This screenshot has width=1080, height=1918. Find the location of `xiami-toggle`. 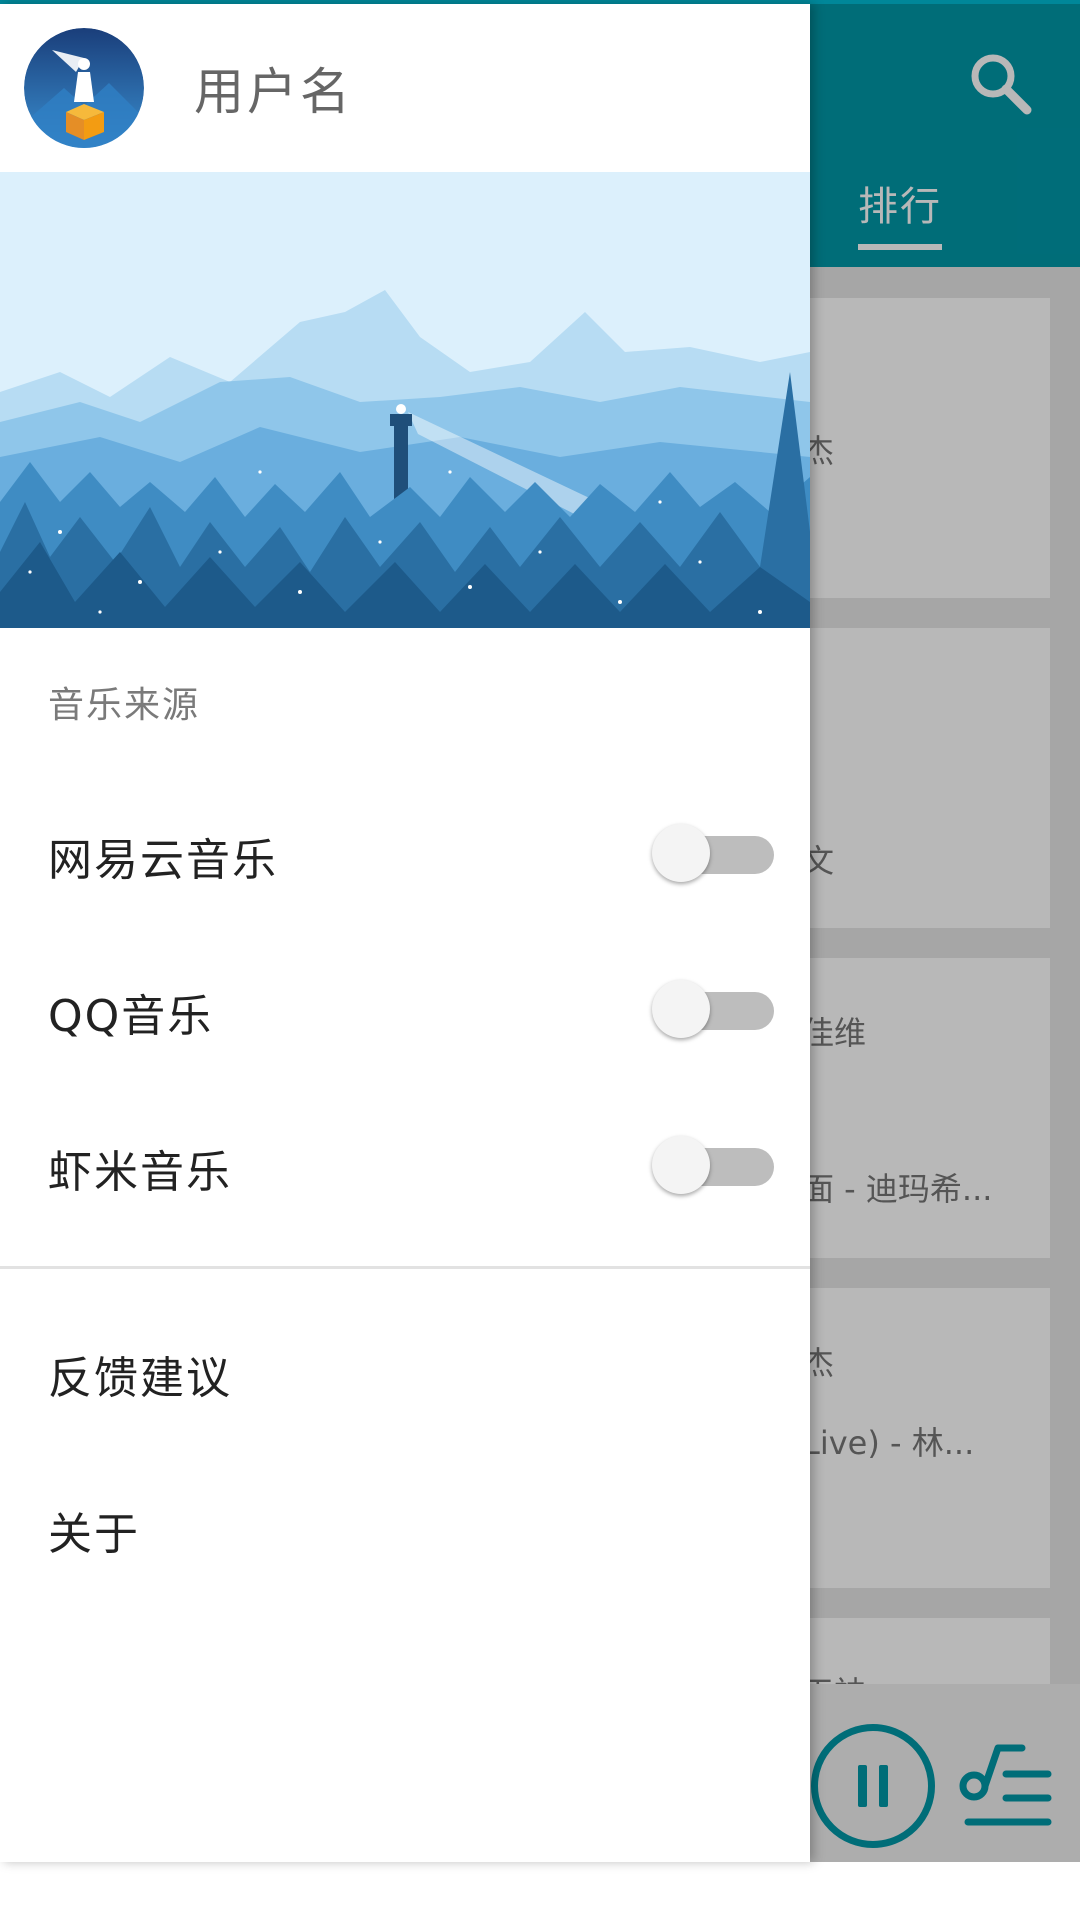

xiami-toggle is located at coordinates (713, 1165).